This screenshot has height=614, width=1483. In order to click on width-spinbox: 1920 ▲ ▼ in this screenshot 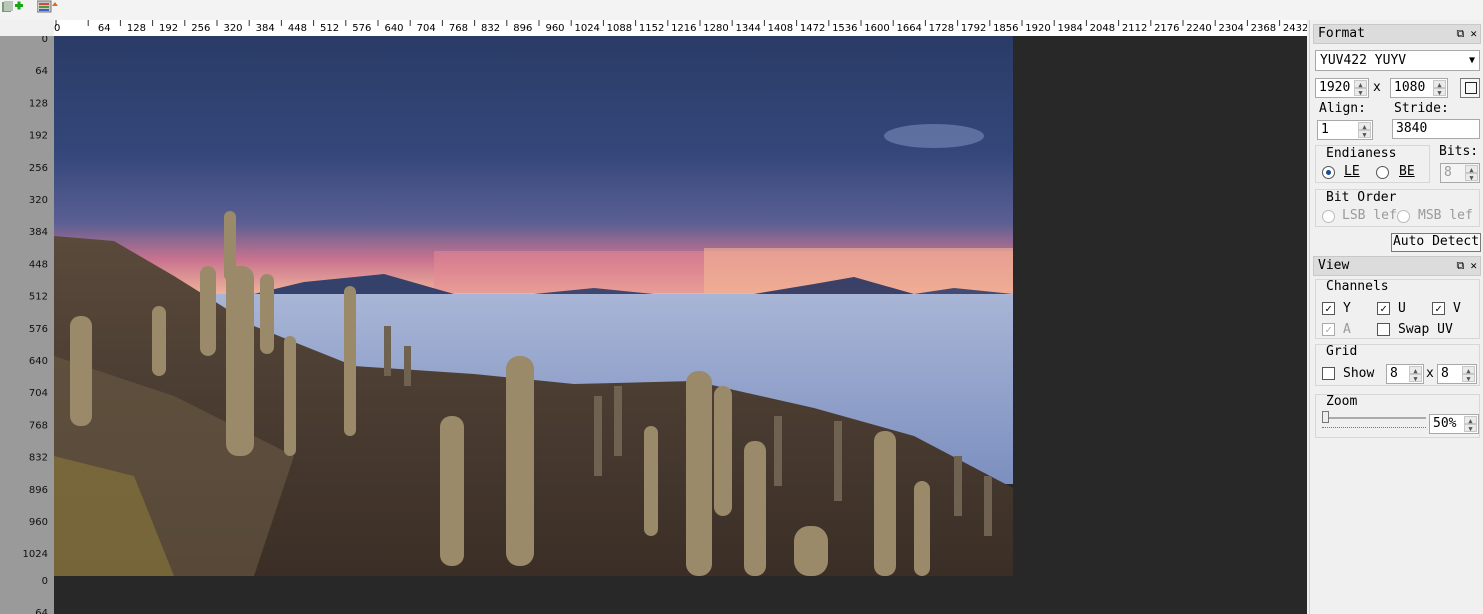, I will do `click(1342, 88)`.